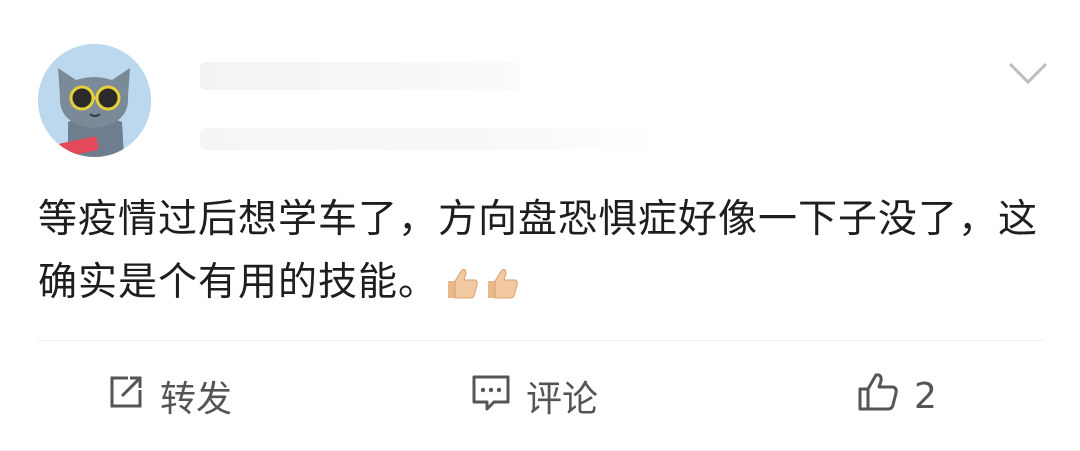 The height and width of the screenshot is (451, 1080). I want to click on username-blurred, so click(360, 76).